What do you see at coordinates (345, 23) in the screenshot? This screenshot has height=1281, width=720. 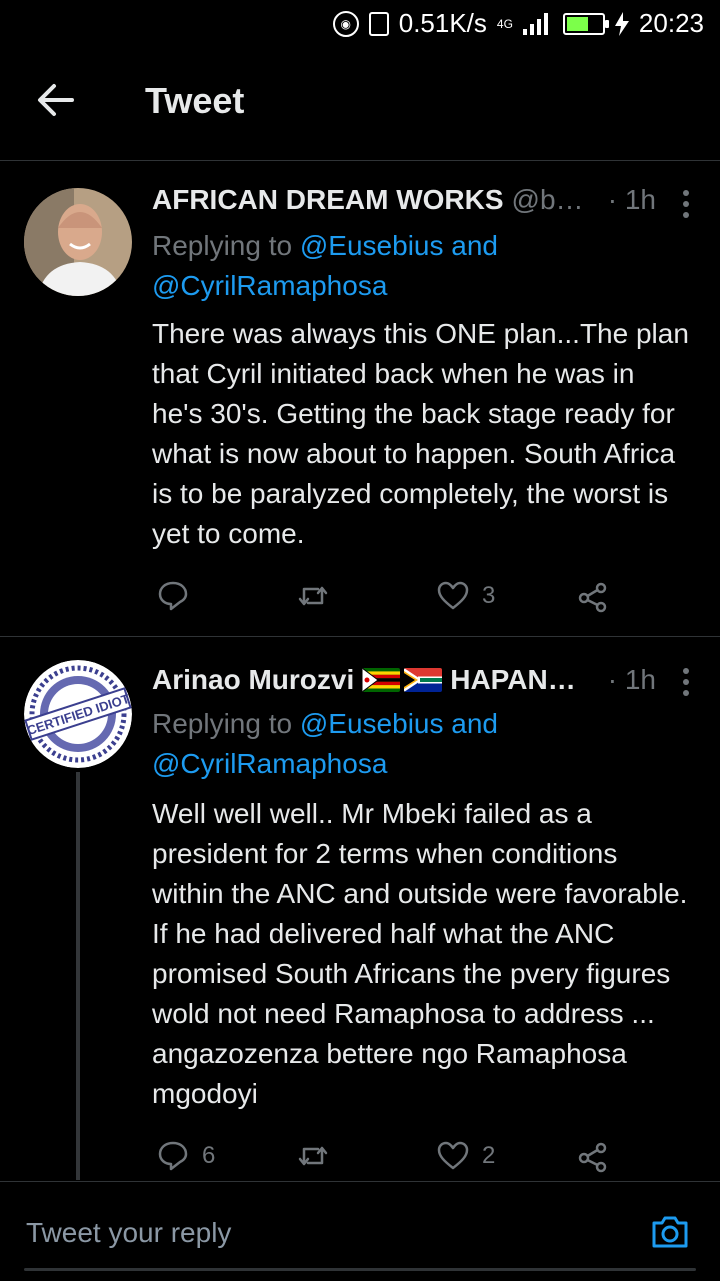 I see `vibrate-icon: ◉` at bounding box center [345, 23].